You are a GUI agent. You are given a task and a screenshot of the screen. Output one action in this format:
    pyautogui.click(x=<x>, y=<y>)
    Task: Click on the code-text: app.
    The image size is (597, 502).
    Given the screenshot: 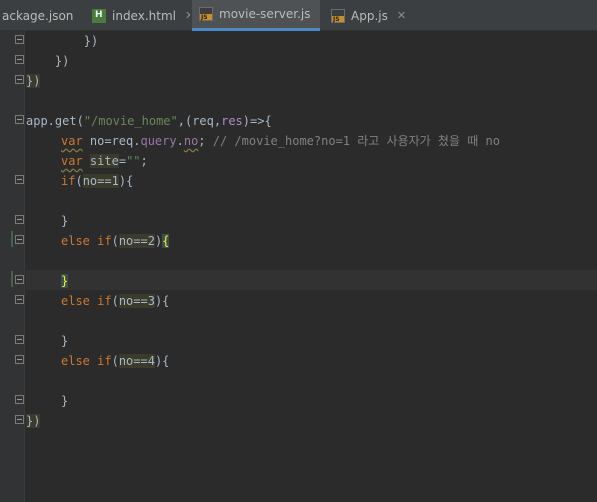 What is the action you would take?
    pyautogui.click(x=40, y=121)
    